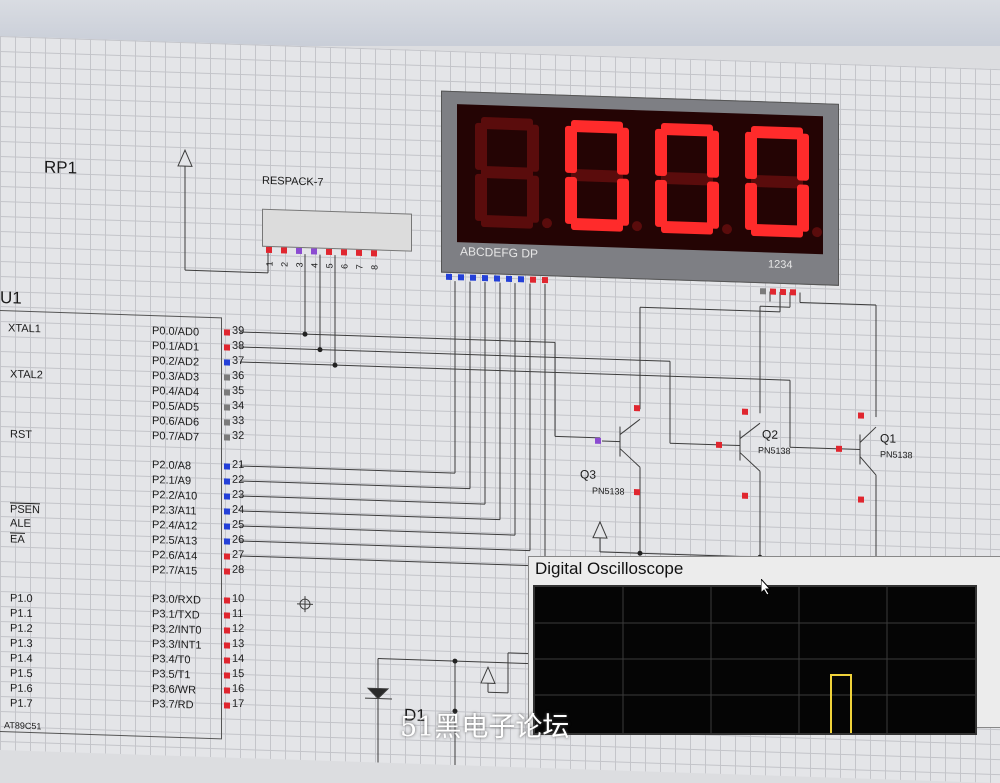  I want to click on pin-number: 37, so click(238, 361).